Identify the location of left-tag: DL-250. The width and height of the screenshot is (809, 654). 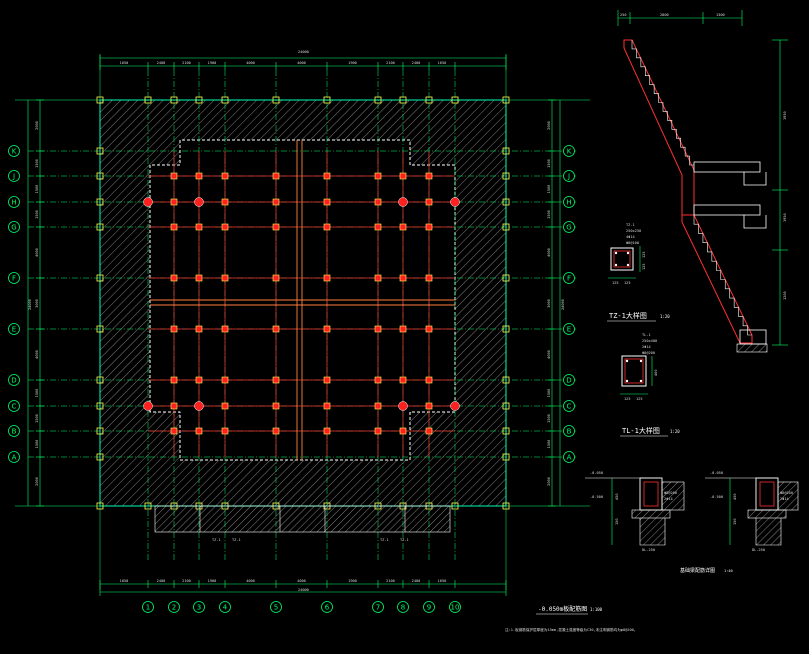
(648, 550).